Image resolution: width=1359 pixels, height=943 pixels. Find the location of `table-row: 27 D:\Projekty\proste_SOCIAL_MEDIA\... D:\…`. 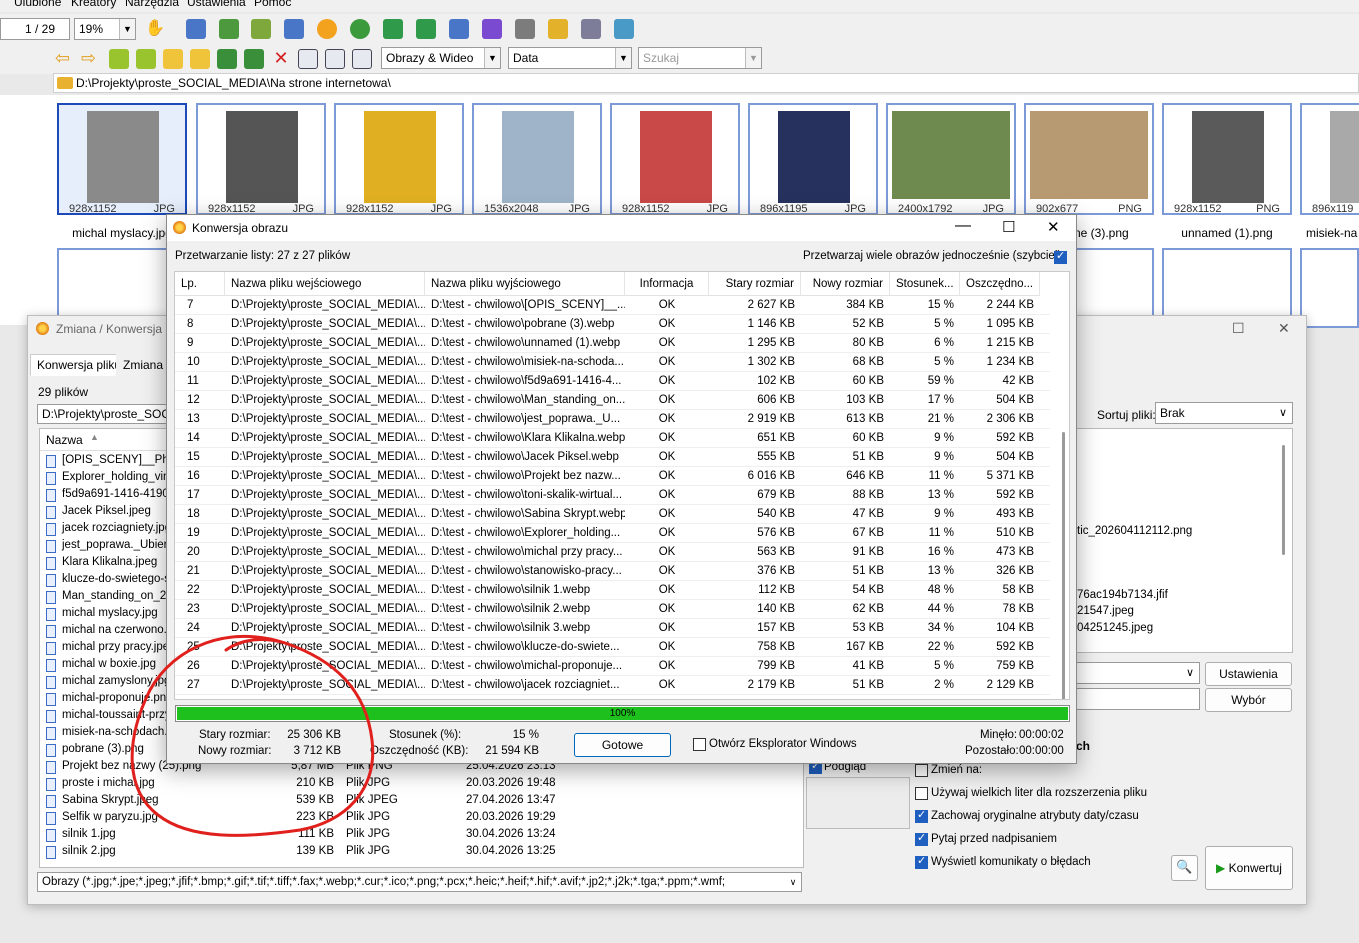

table-row: 27 D:\Projekty\proste_SOCIAL_MEDIA\... D:\… is located at coordinates (612, 685).